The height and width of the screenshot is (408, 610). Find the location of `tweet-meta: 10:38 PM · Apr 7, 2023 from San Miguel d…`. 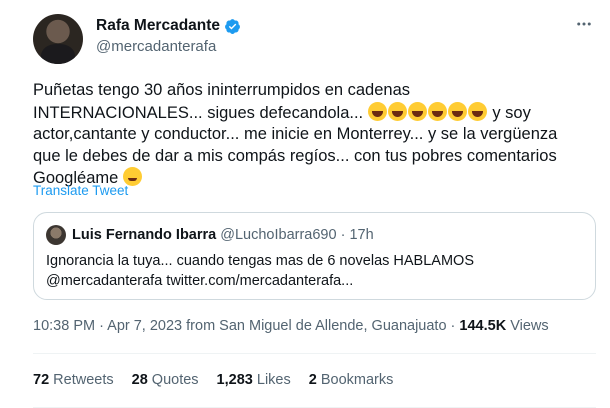

tweet-meta: 10:38 PM · Apr 7, 2023 from San Miguel d… is located at coordinates (291, 326).